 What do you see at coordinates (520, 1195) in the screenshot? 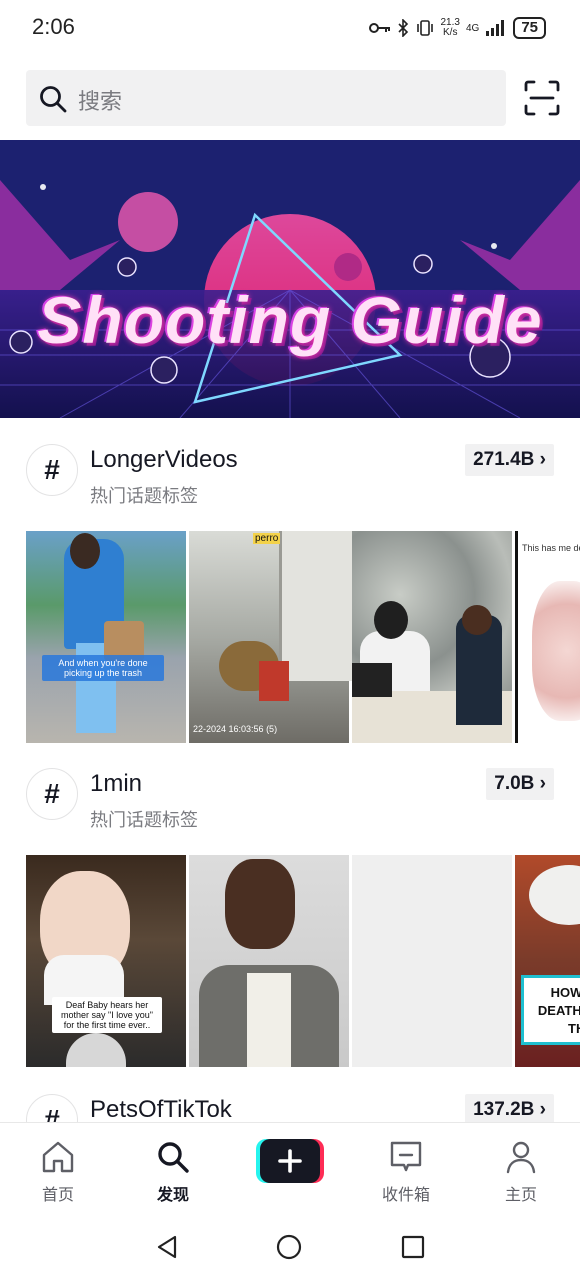
I see `tab-label: 主页` at bounding box center [520, 1195].